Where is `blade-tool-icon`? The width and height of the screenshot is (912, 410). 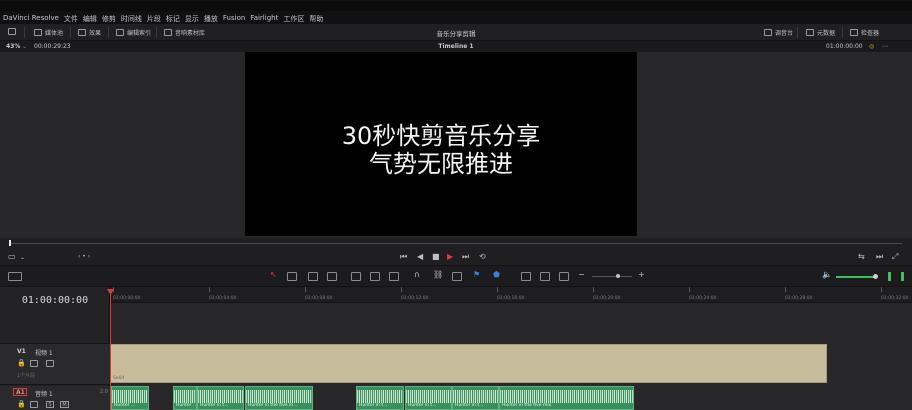
blade-tool-icon is located at coordinates (332, 276).